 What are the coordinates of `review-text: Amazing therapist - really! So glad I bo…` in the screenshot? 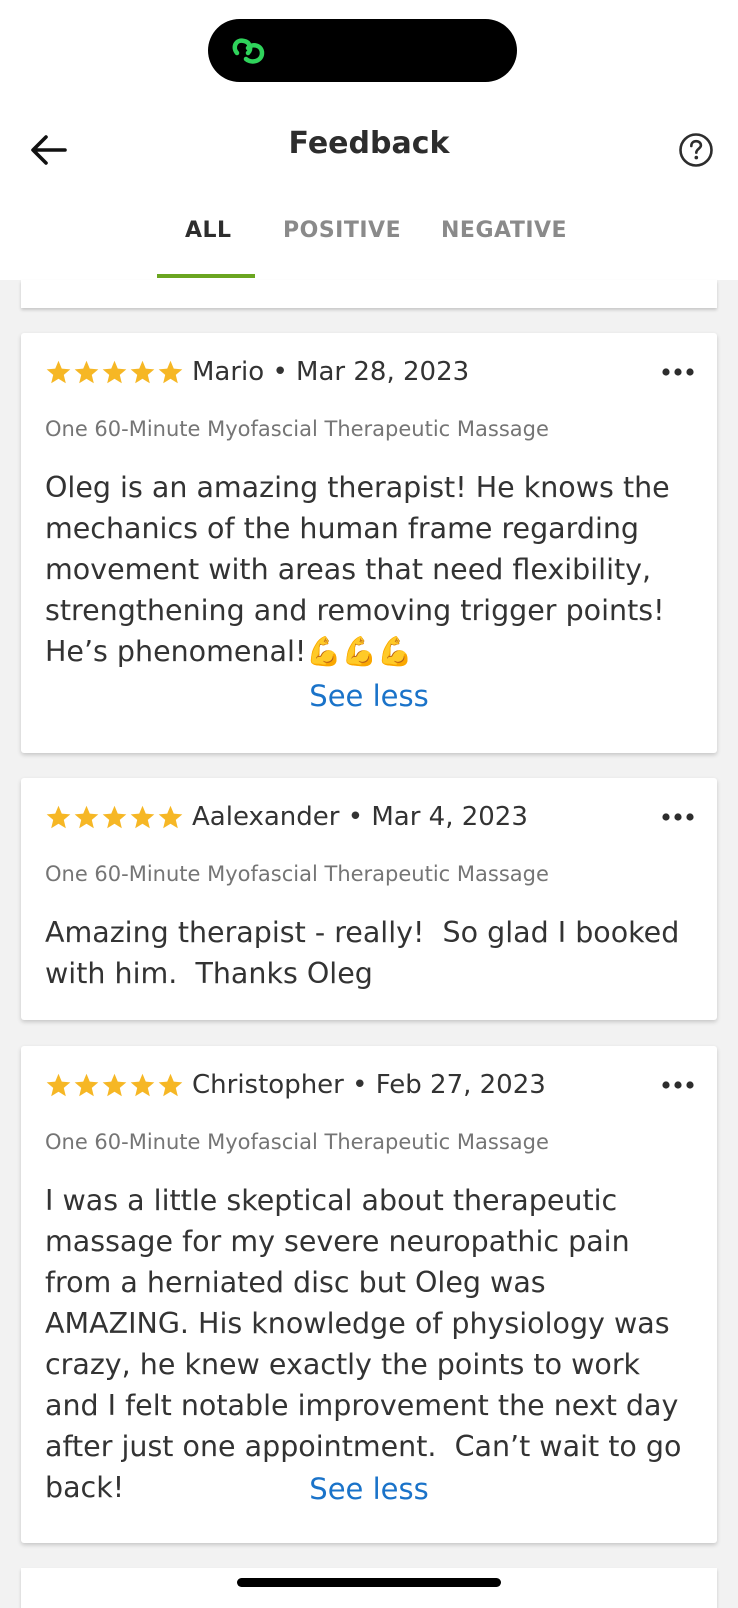 It's located at (367, 953).